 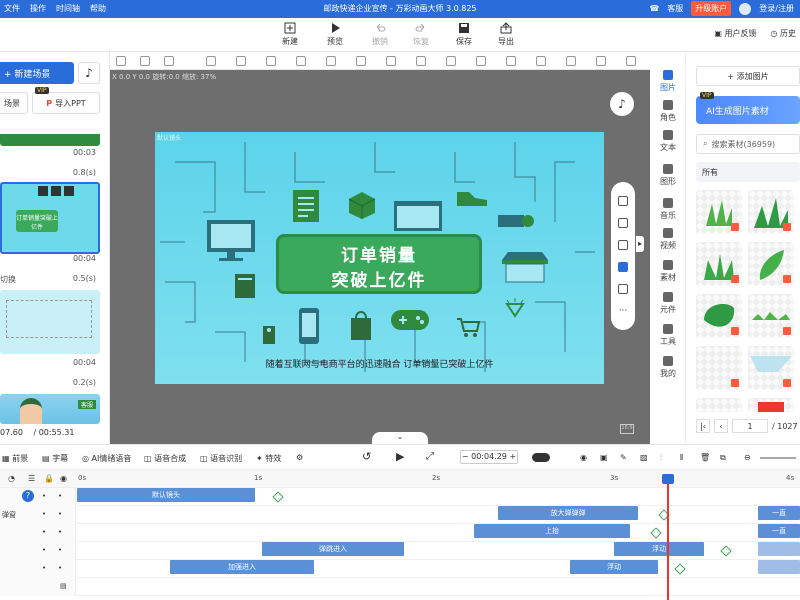 What do you see at coordinates (379, 363) in the screenshot?
I see `subtitle-text: 随着互联网与电商平台的迅速融合 订单销量已突破上亿件` at bounding box center [379, 363].